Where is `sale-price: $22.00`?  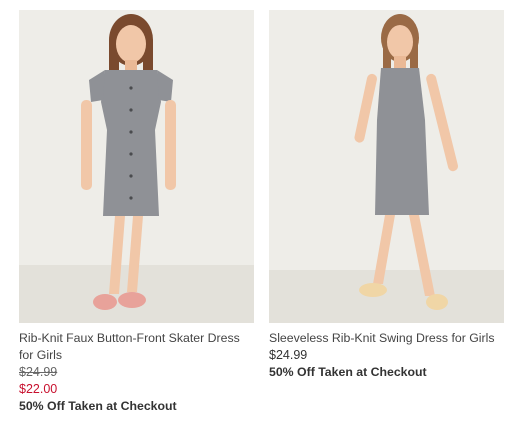
sale-price: $22.00 is located at coordinates (38, 389).